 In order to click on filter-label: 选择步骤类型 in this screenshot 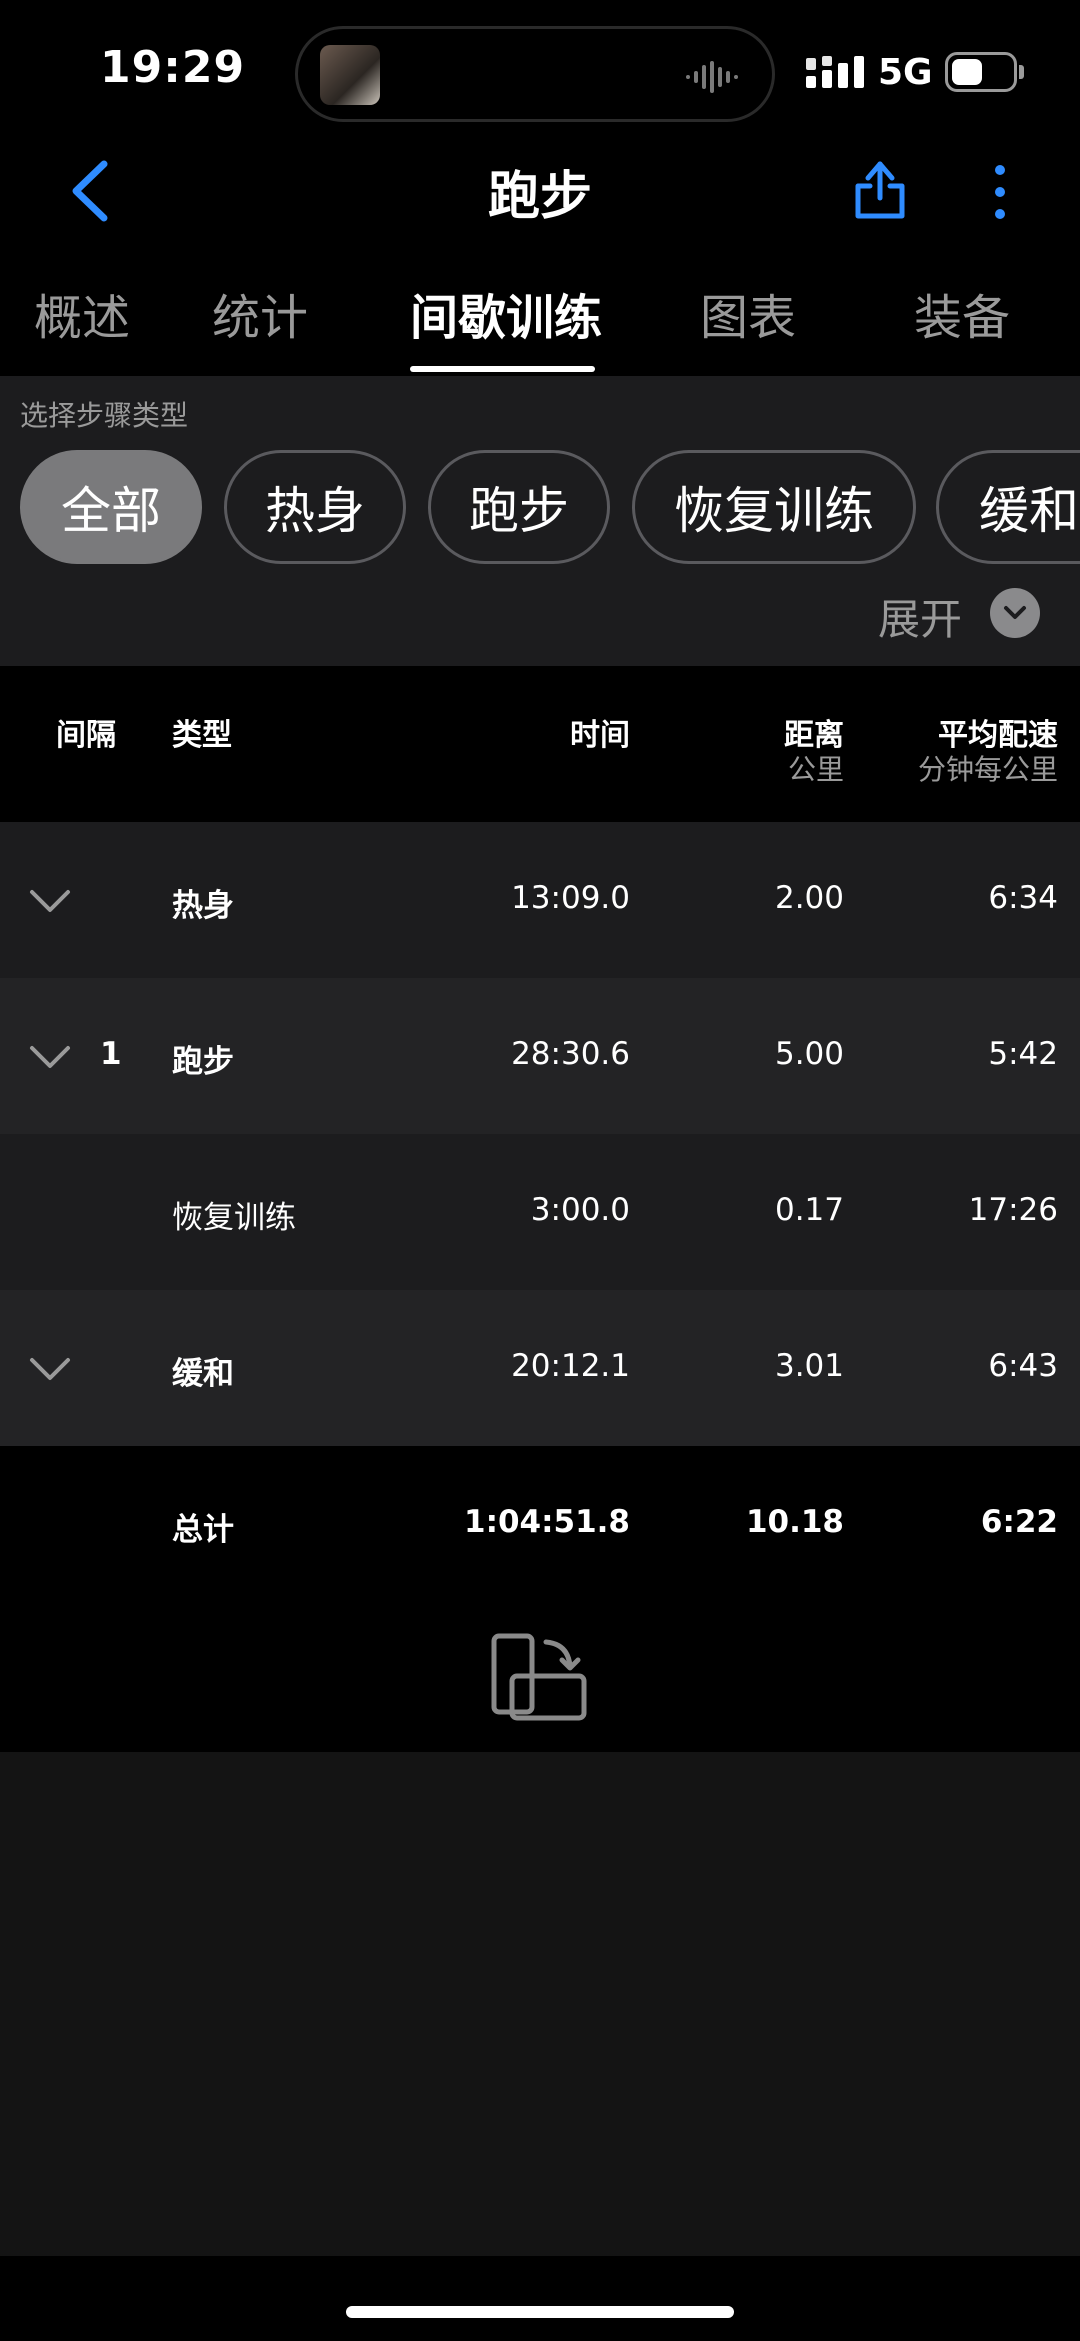, I will do `click(104, 415)`.